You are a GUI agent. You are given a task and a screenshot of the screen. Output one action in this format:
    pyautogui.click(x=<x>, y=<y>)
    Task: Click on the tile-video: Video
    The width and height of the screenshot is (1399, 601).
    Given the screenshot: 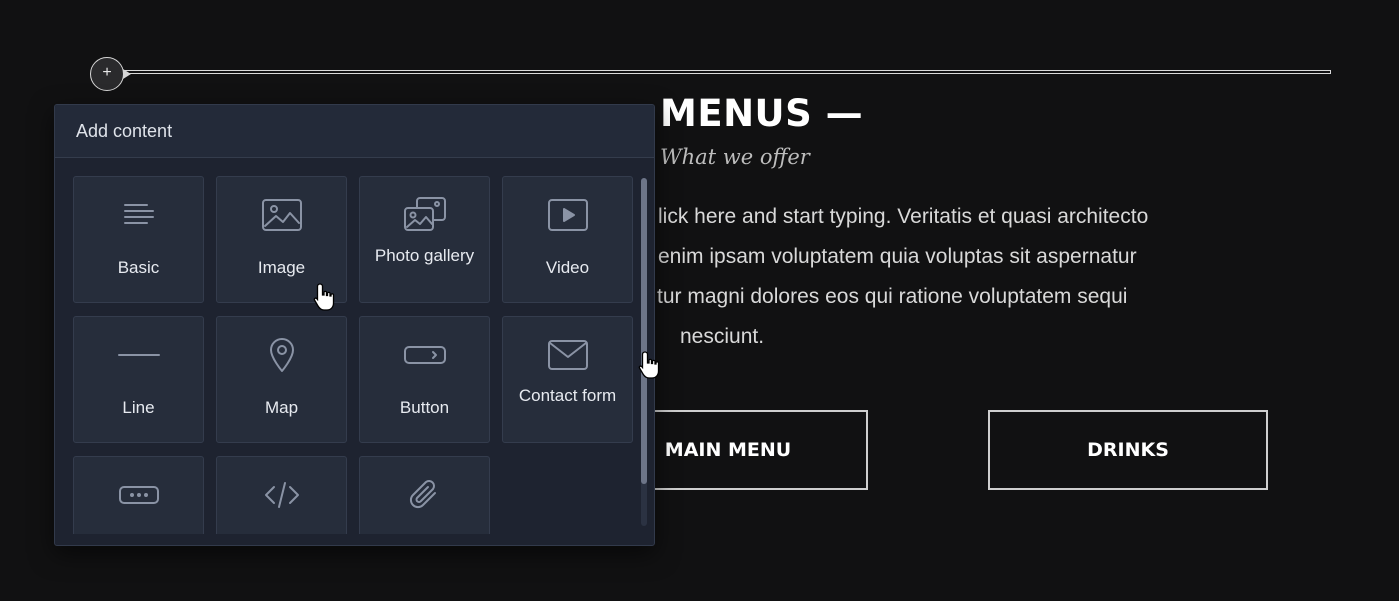 What is the action you would take?
    pyautogui.click(x=567, y=239)
    